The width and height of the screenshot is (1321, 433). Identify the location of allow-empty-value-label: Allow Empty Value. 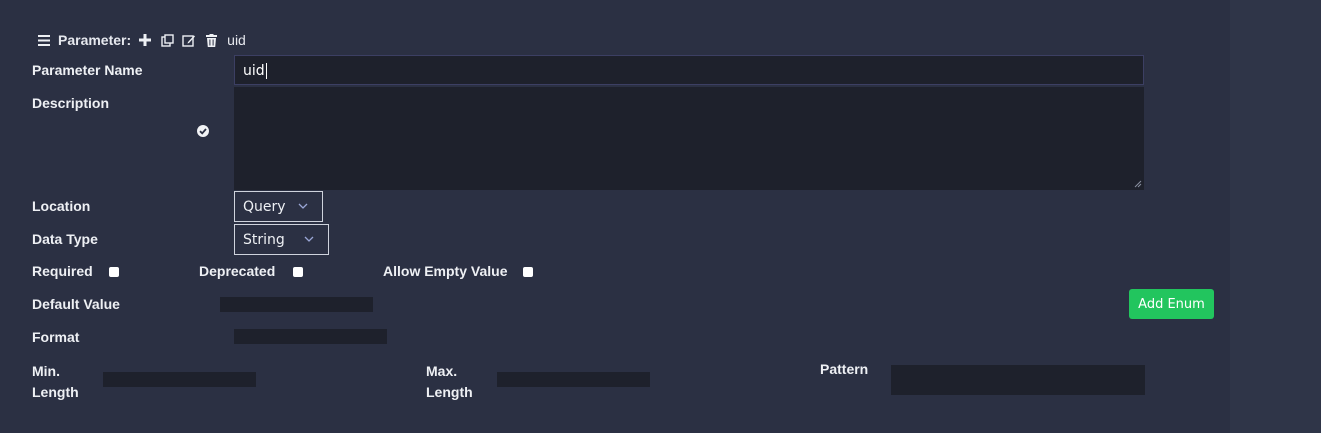
(445, 271).